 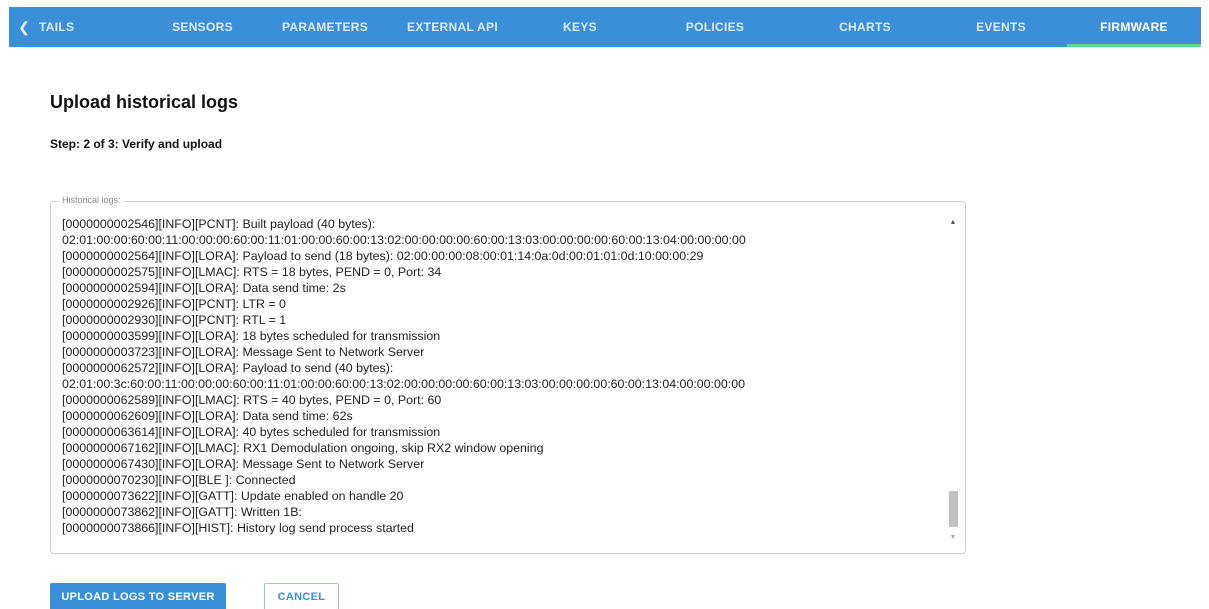 What do you see at coordinates (91, 200) in the screenshot?
I see `historical-logs-label: Historical logs:` at bounding box center [91, 200].